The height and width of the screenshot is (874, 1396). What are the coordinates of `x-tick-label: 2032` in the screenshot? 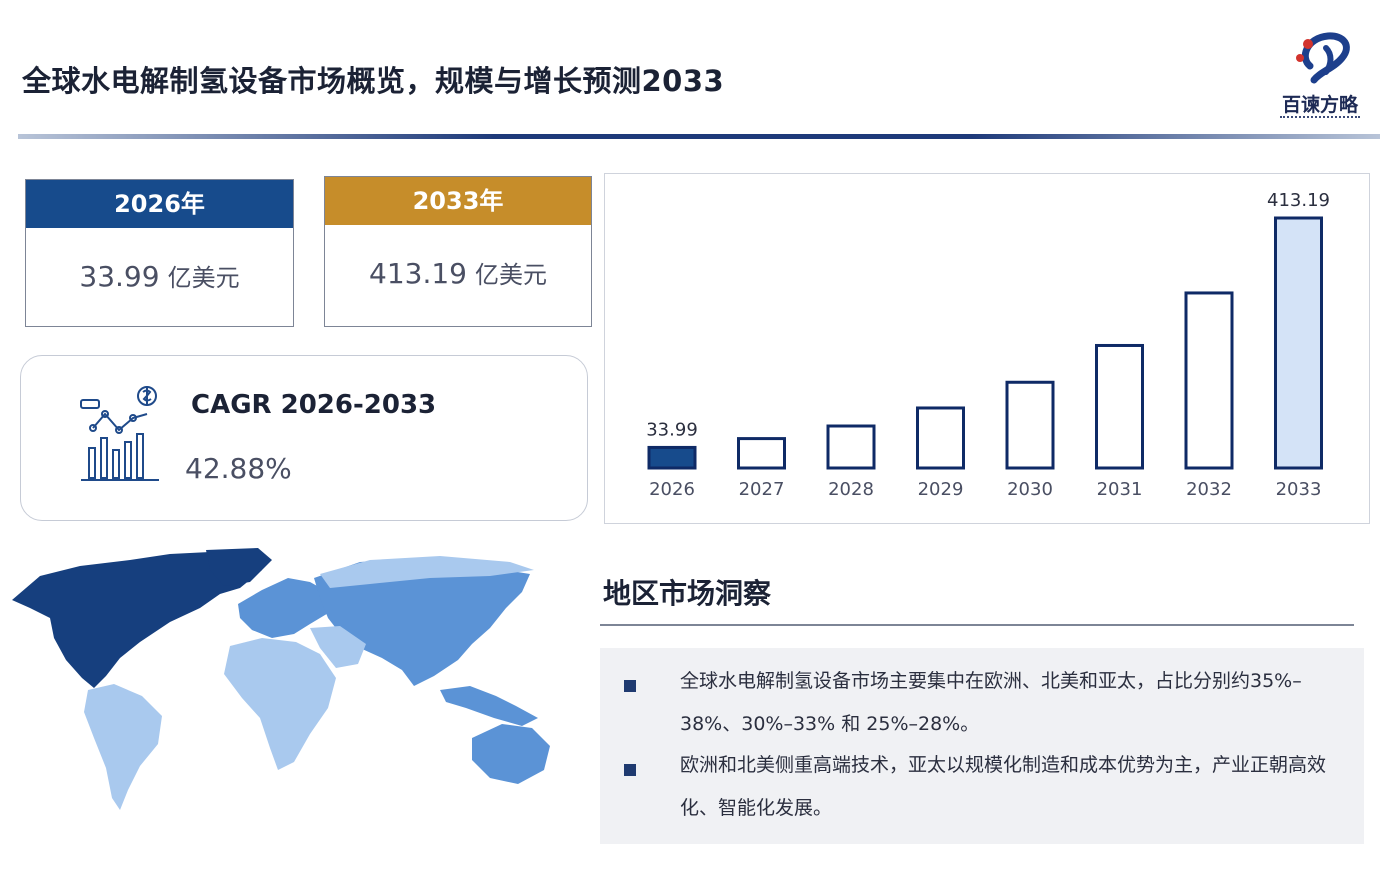 It's located at (1209, 489).